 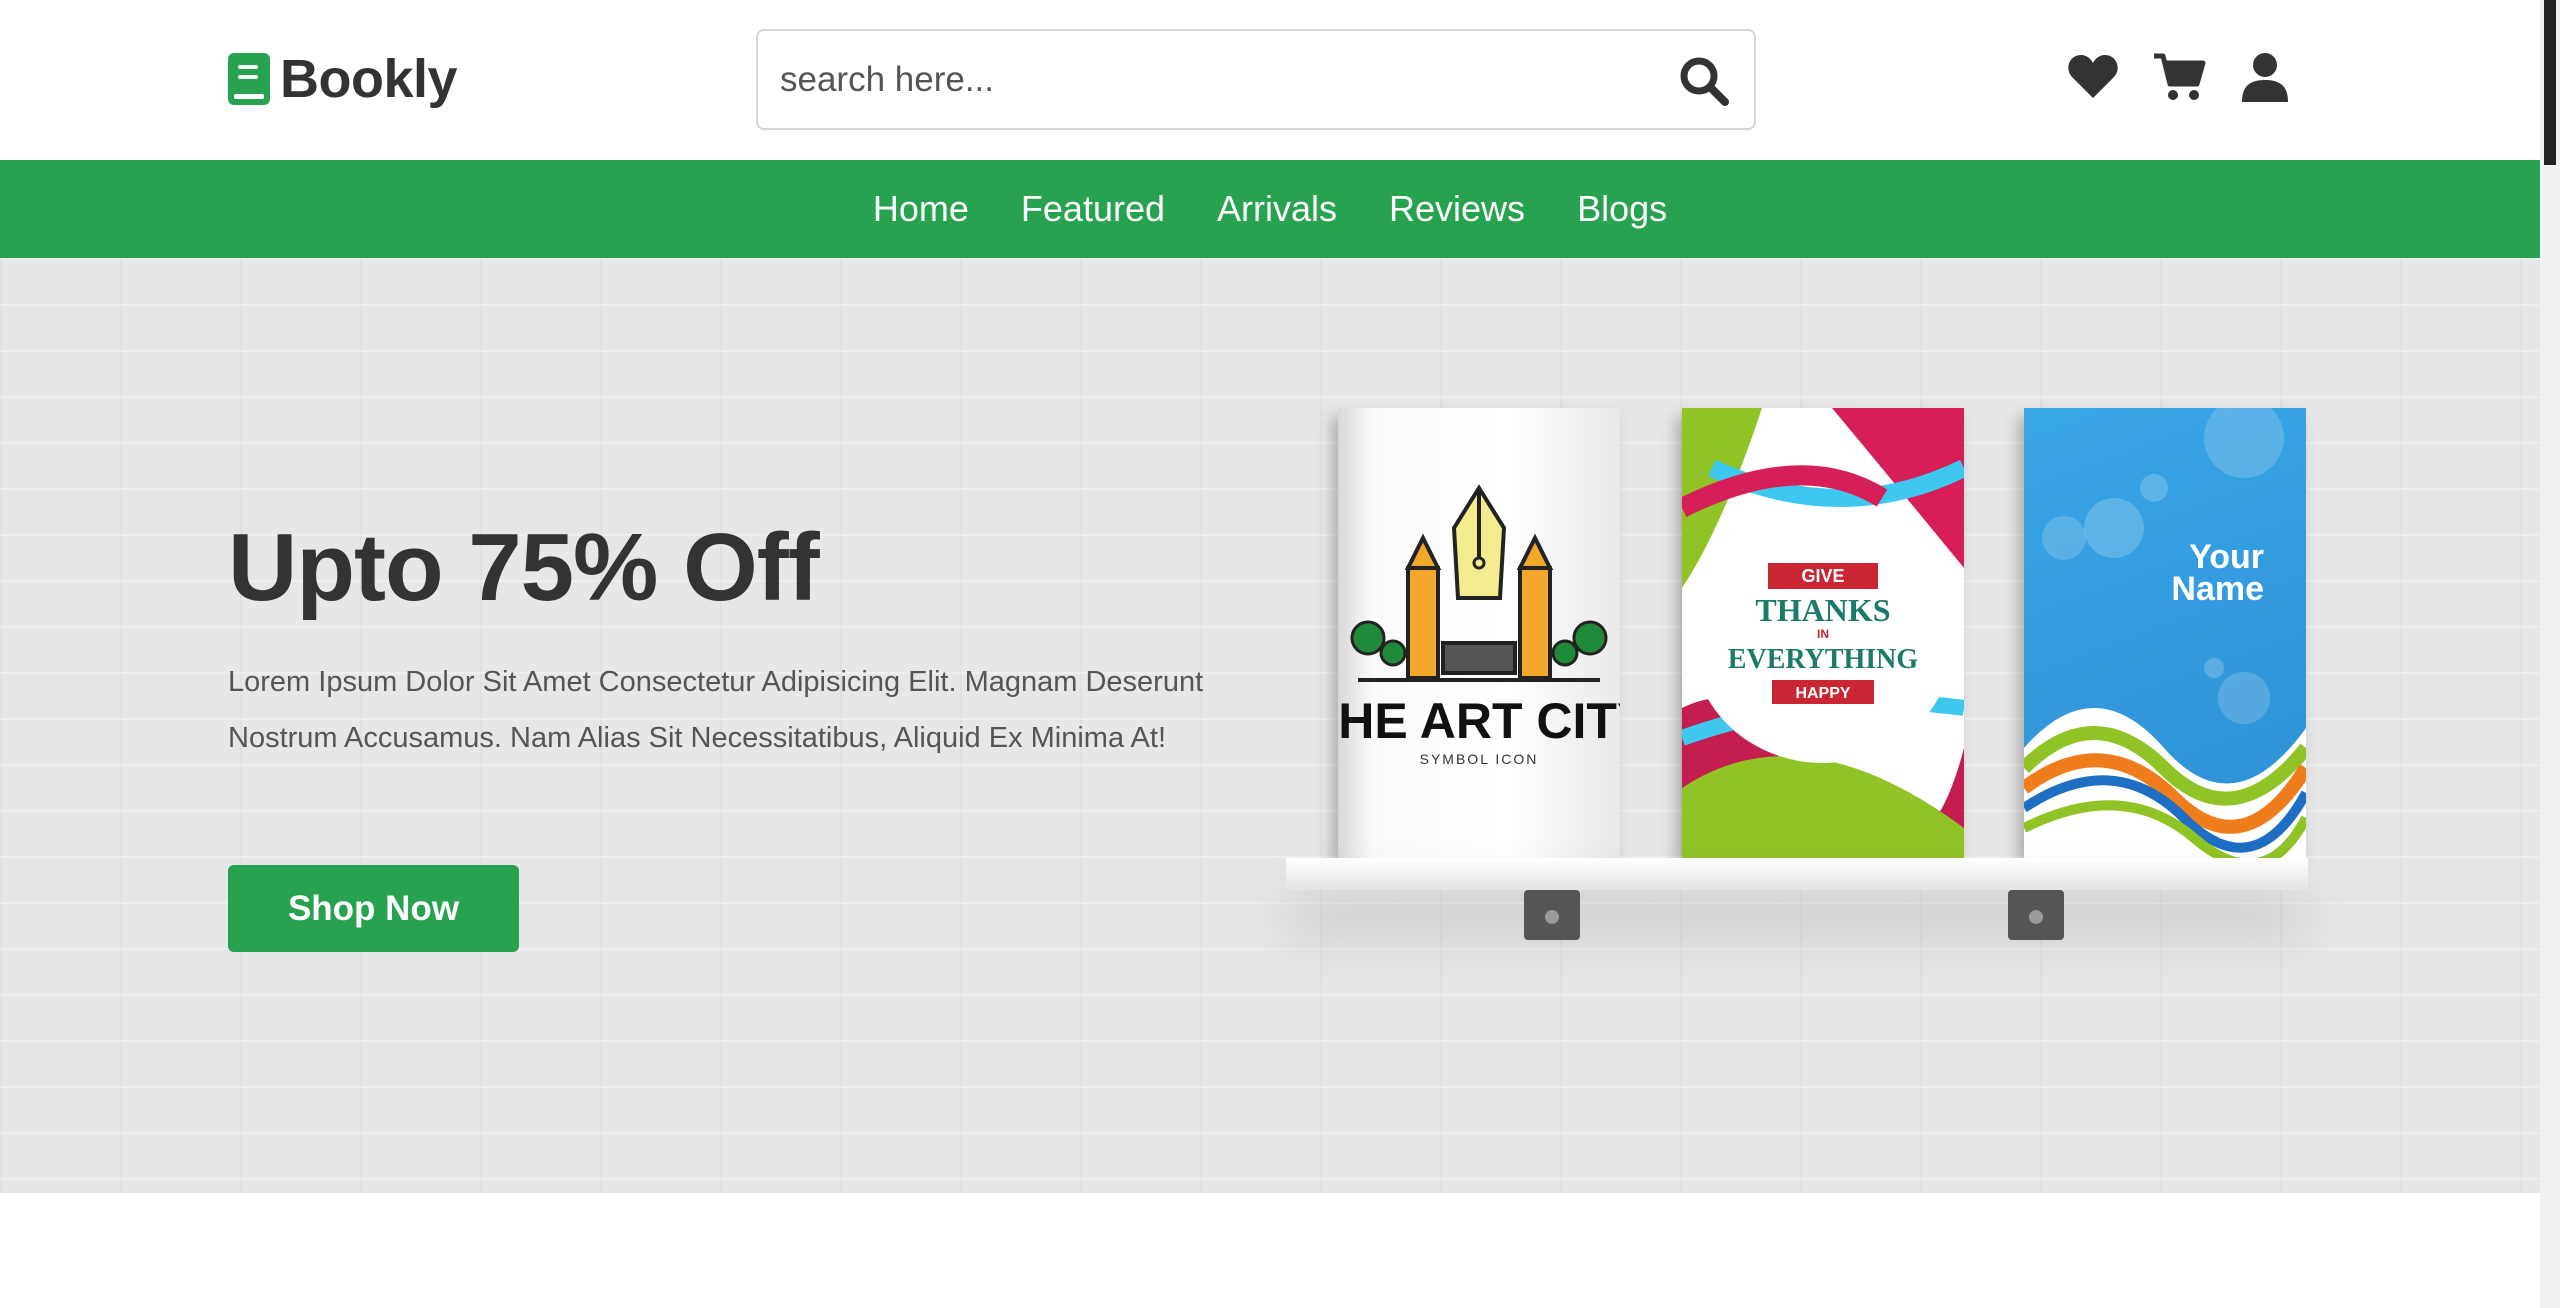 I want to click on book2-line5: HAPPY, so click(x=1822, y=693).